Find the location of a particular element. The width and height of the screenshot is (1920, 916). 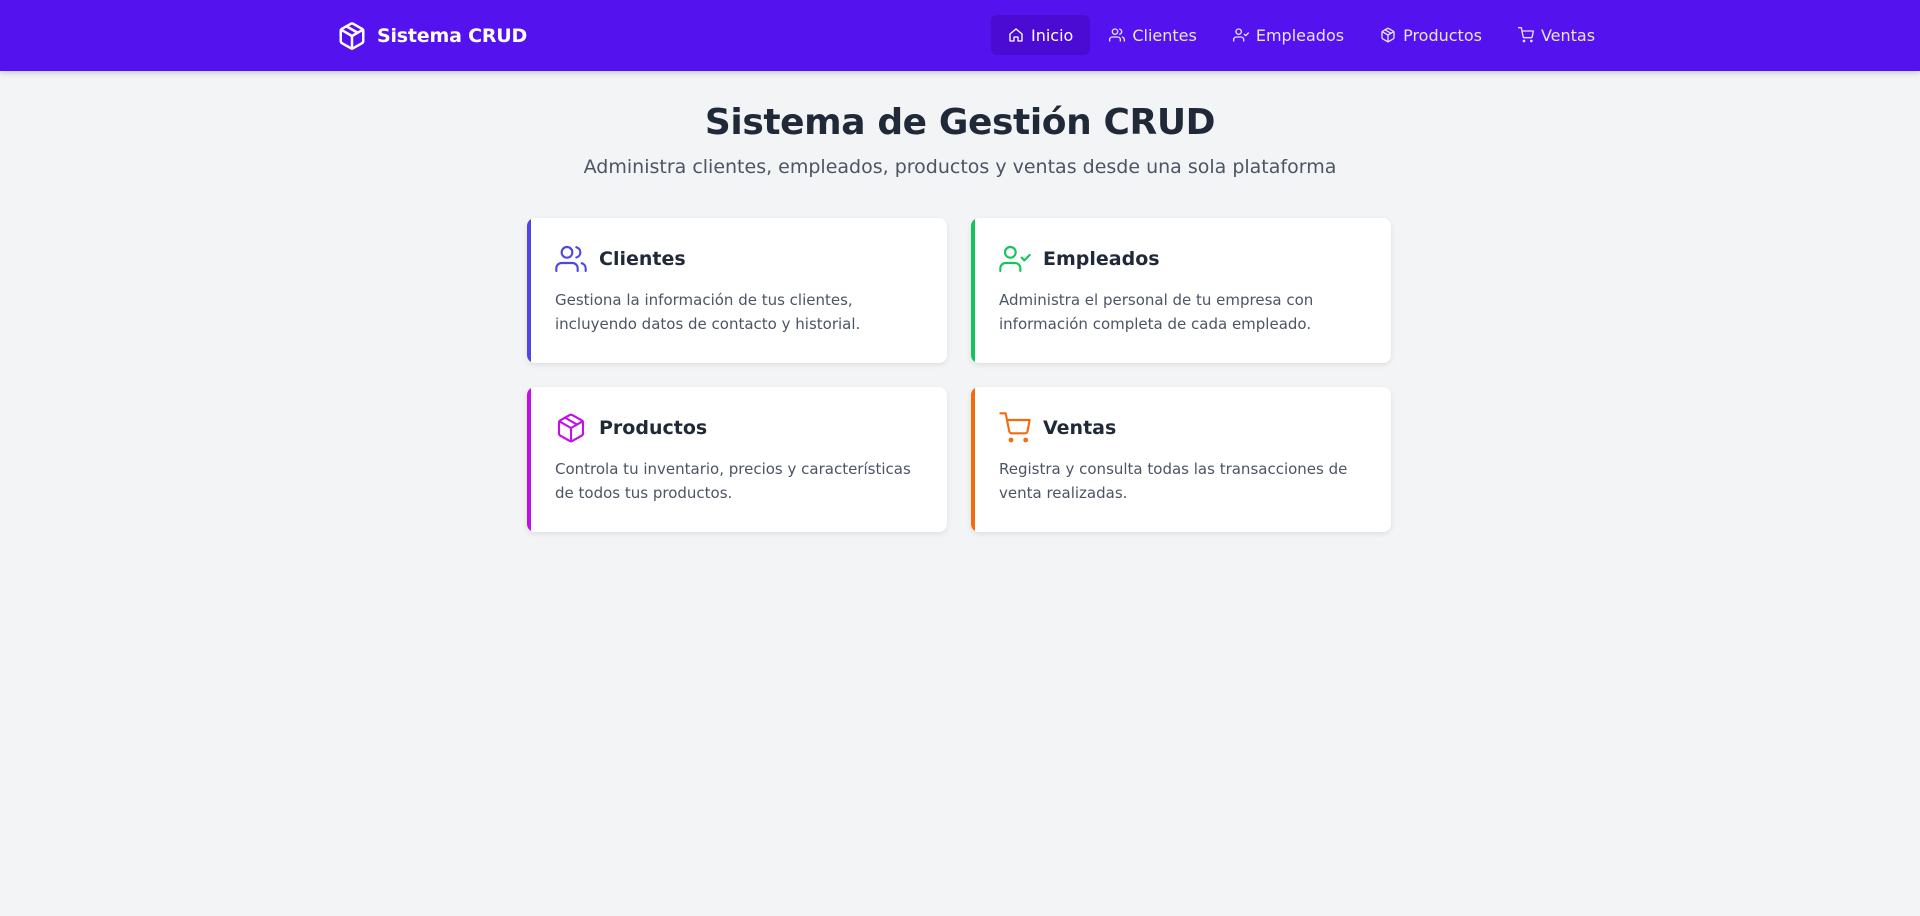

nav-item-inicio: Inicio is located at coordinates (1041, 35).